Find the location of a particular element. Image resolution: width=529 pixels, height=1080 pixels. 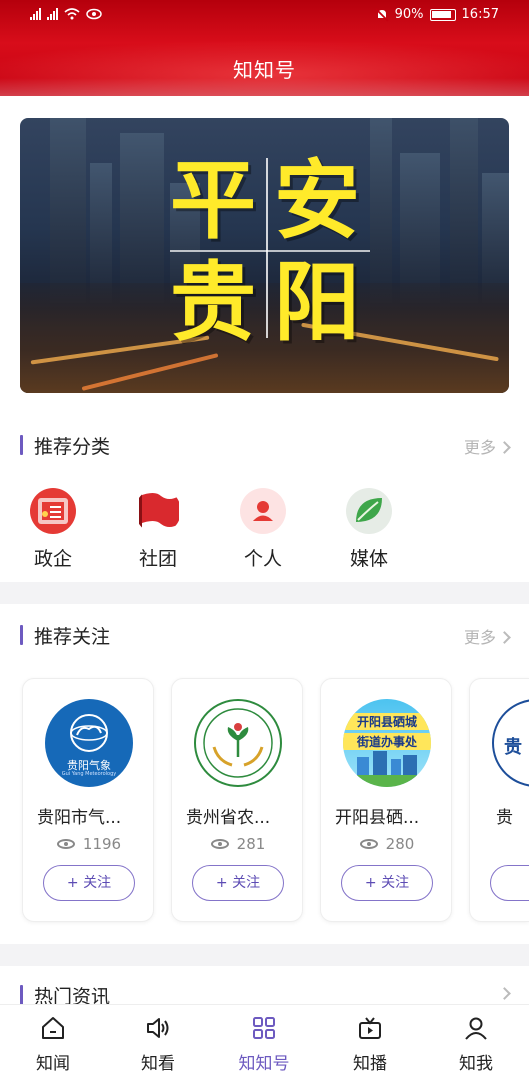

bottom-tab-bar: 知闻 知看 知知号 知播 知我 is located at coordinates (264, 1042).